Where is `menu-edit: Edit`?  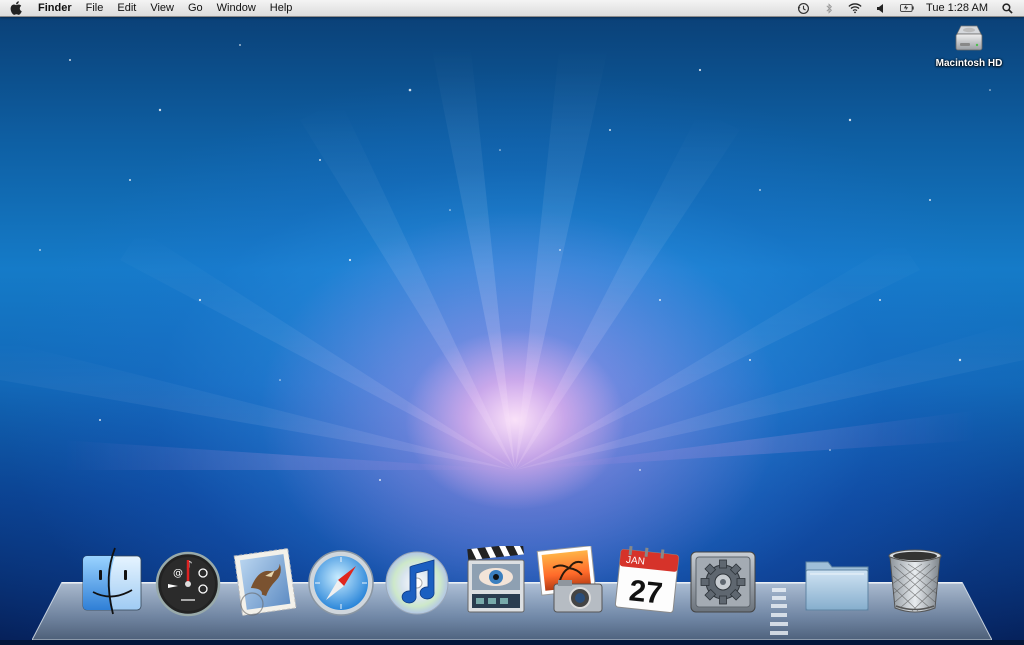
menu-edit: Edit is located at coordinates (126, 8).